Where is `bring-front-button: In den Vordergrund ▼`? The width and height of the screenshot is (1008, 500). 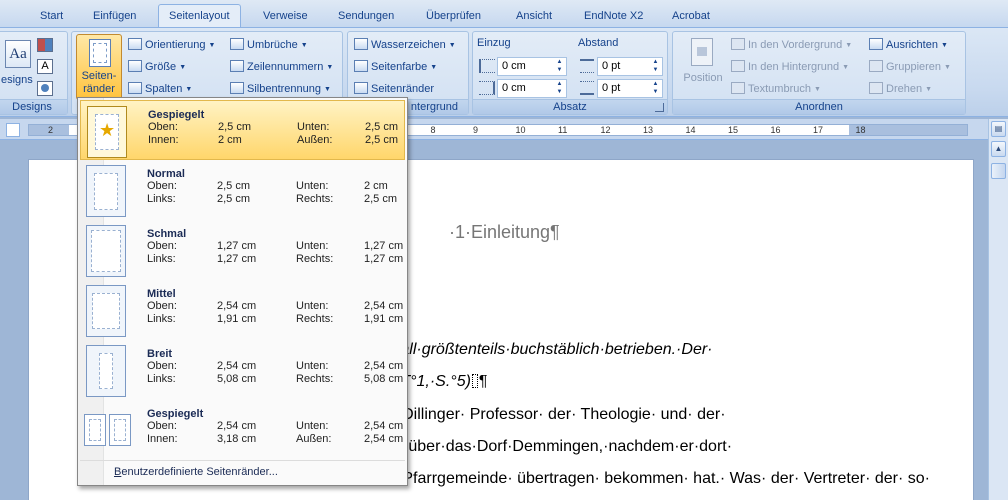
bring-front-button: In den Vordergrund ▼ is located at coordinates (791, 45).